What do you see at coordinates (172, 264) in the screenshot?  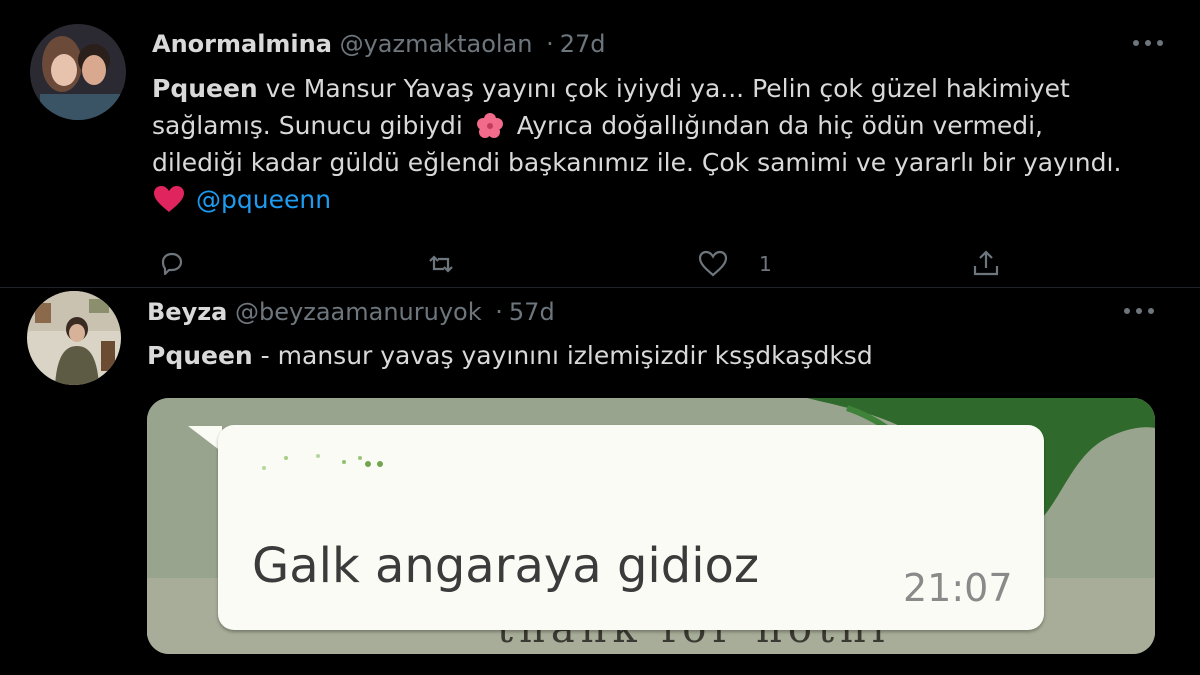 I see `reply-icon` at bounding box center [172, 264].